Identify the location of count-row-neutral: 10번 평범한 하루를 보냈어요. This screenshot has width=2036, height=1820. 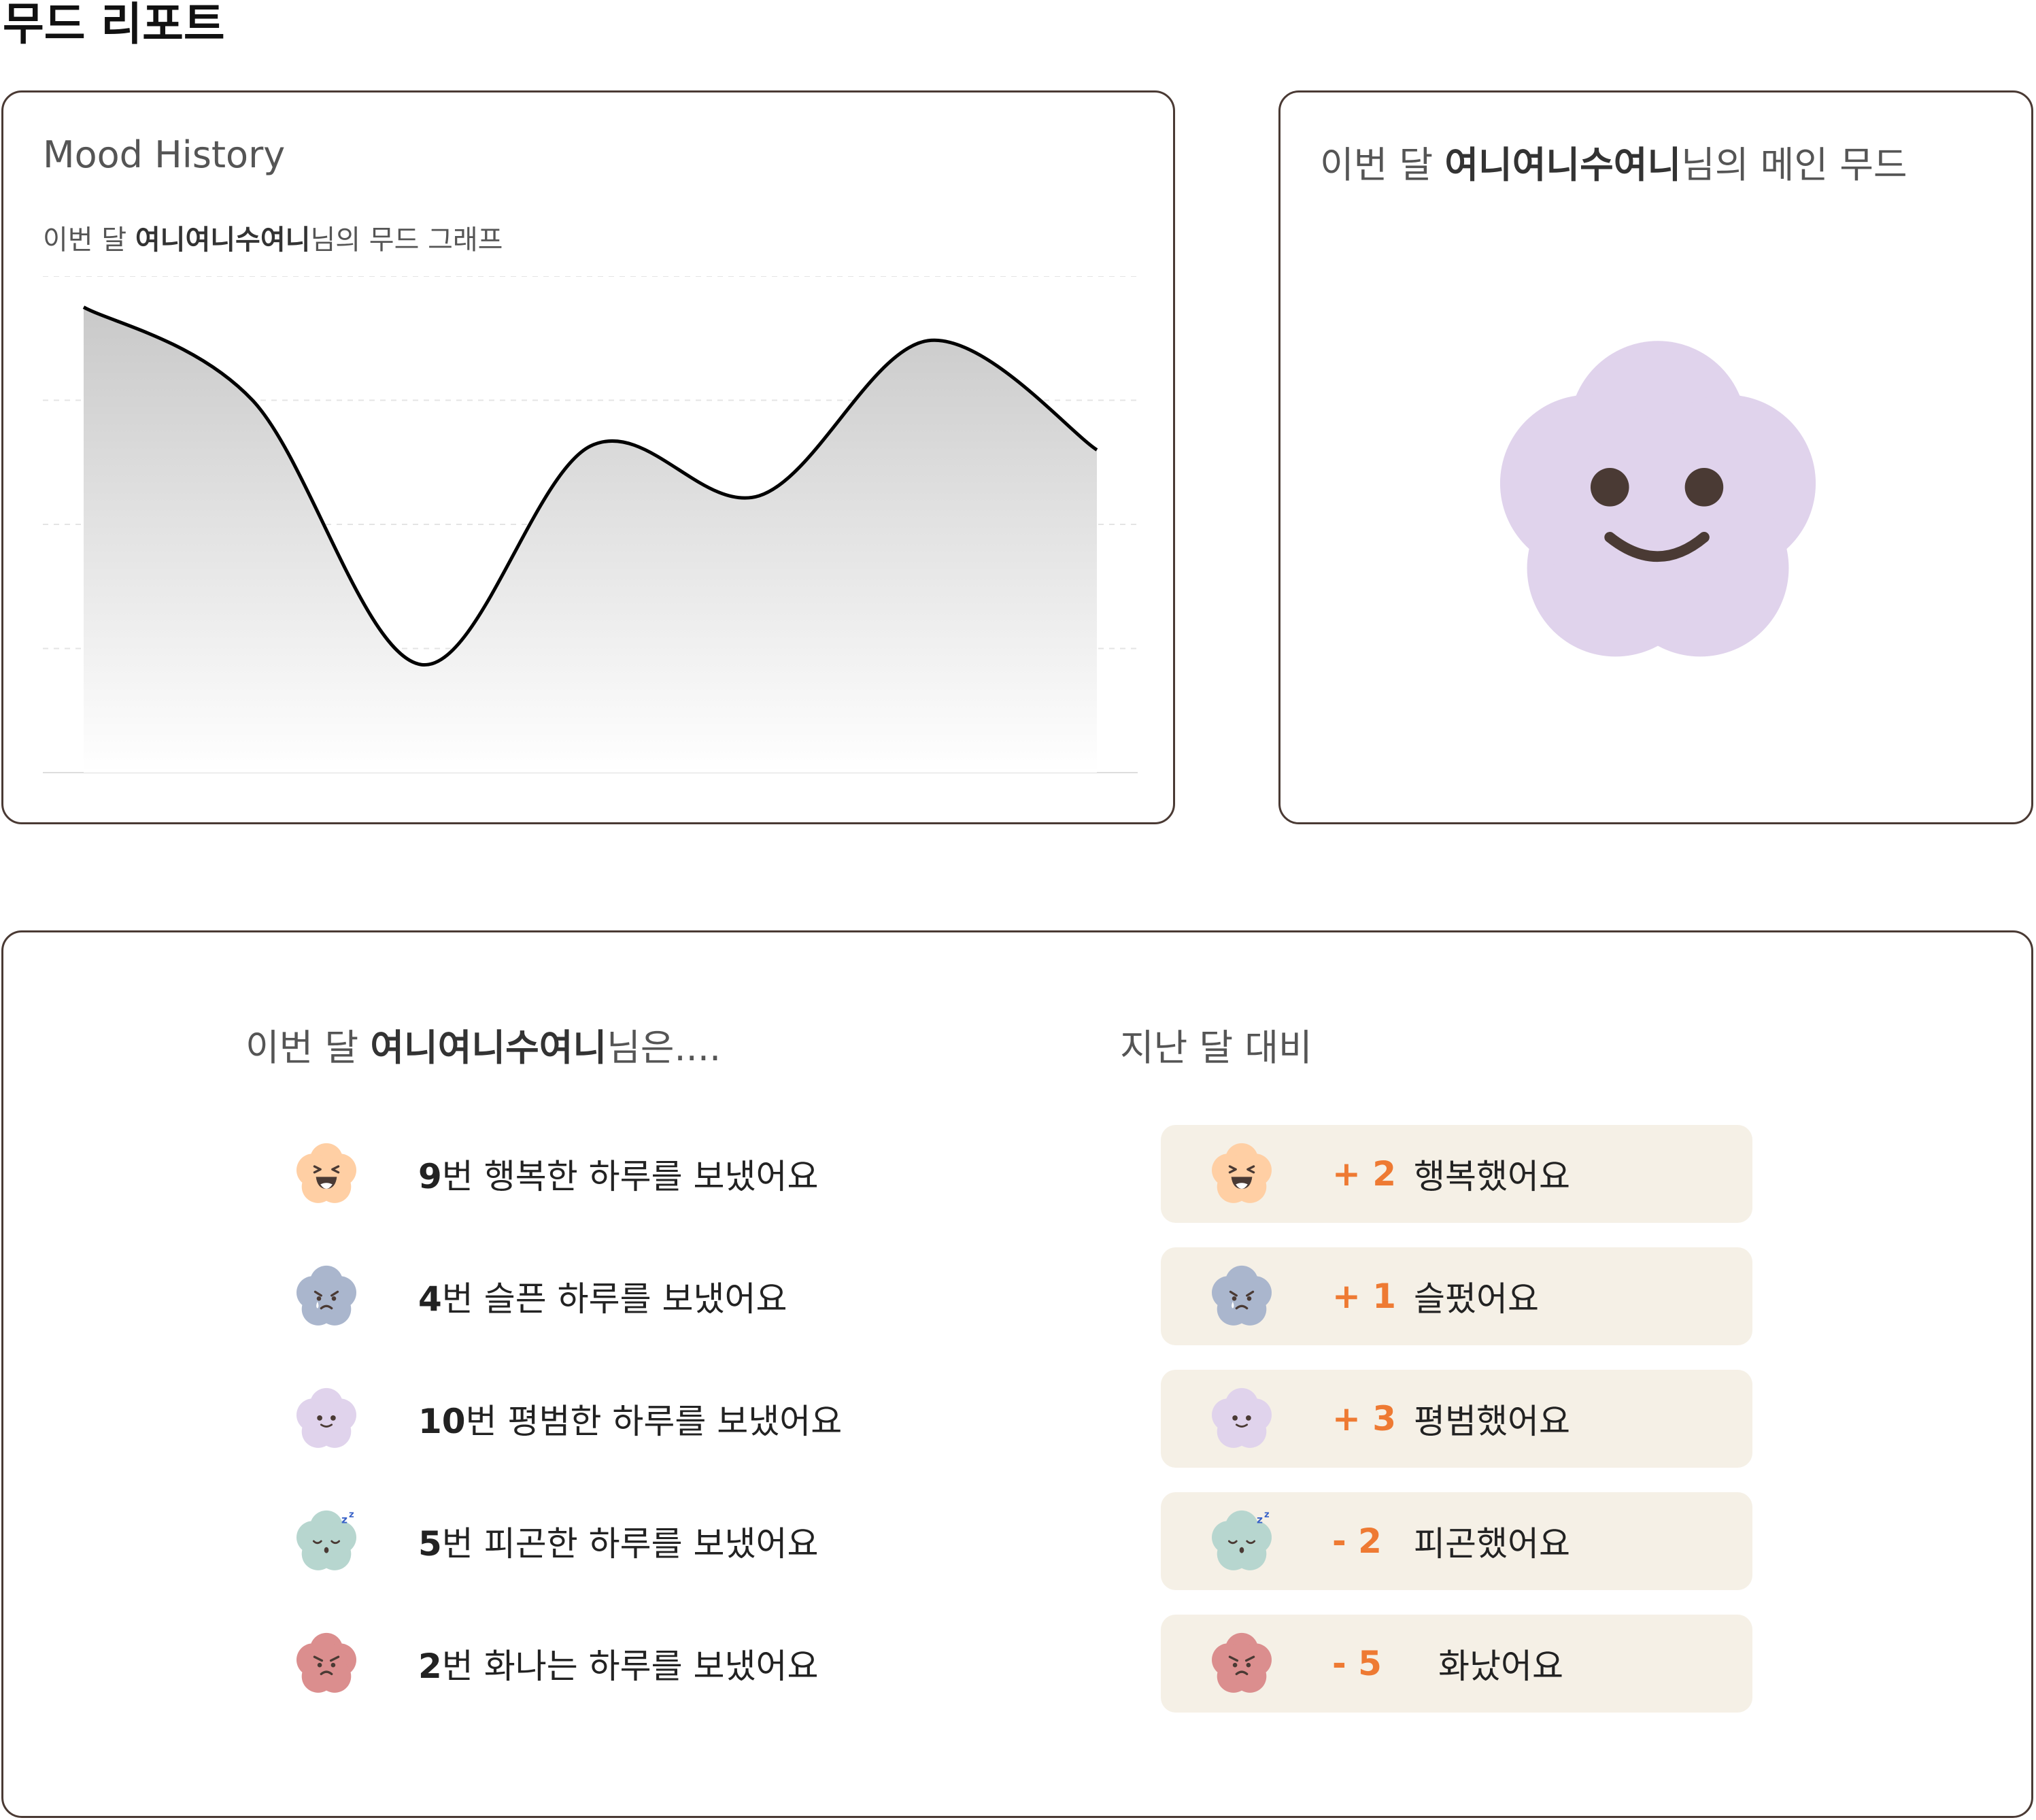
(565, 1419).